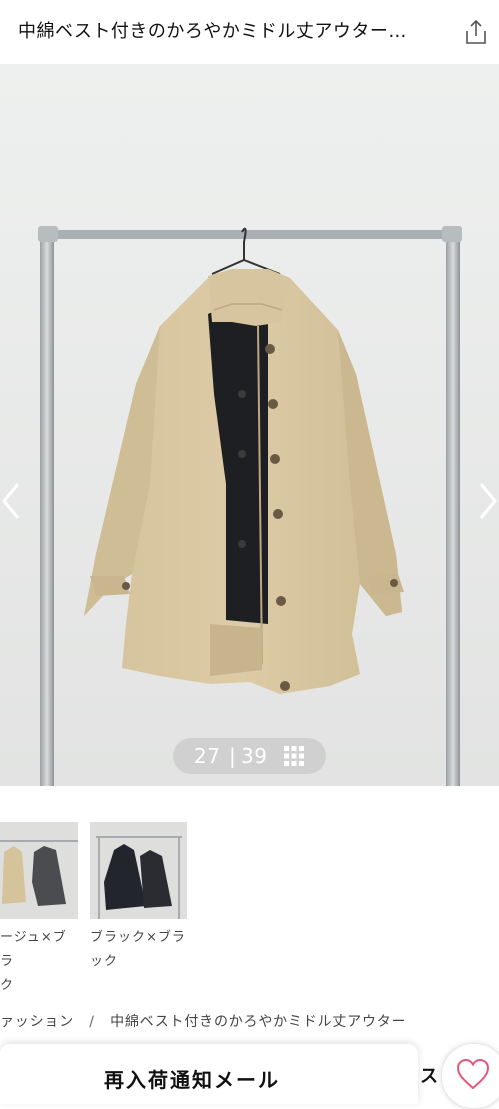  I want to click on favorite-button, so click(470, 1076).